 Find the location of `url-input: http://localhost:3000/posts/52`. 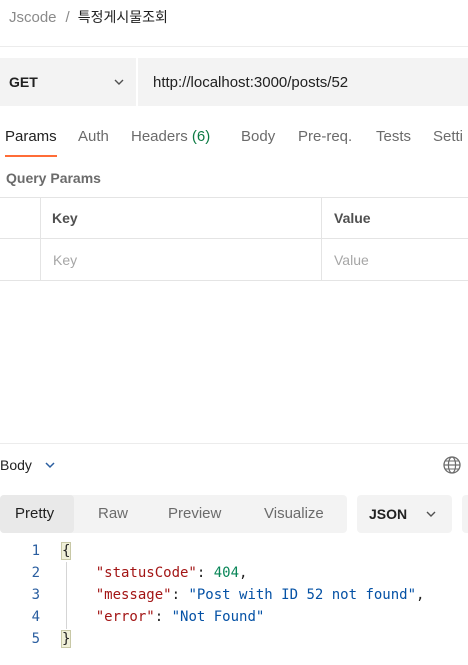

url-input: http://localhost:3000/posts/52 is located at coordinates (243, 82).